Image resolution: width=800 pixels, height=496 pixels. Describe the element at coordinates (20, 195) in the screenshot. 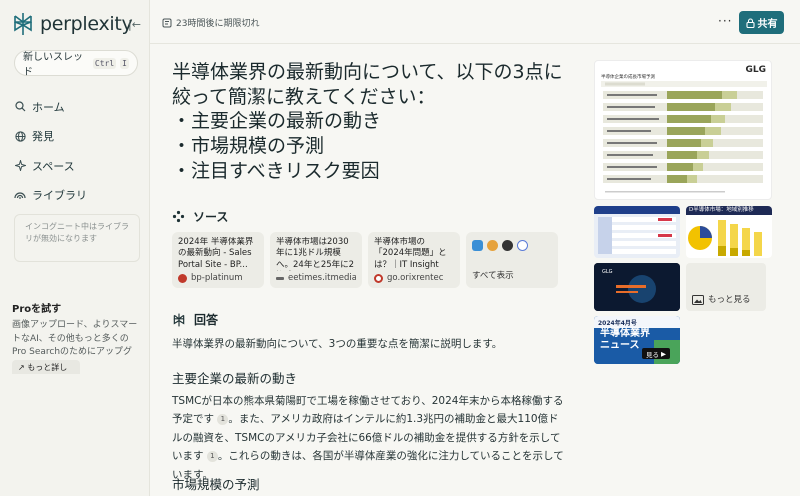

I see `library-icon` at that location.